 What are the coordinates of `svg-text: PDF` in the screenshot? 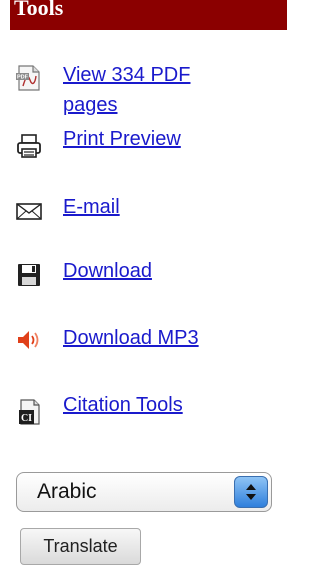 It's located at (23, 78).